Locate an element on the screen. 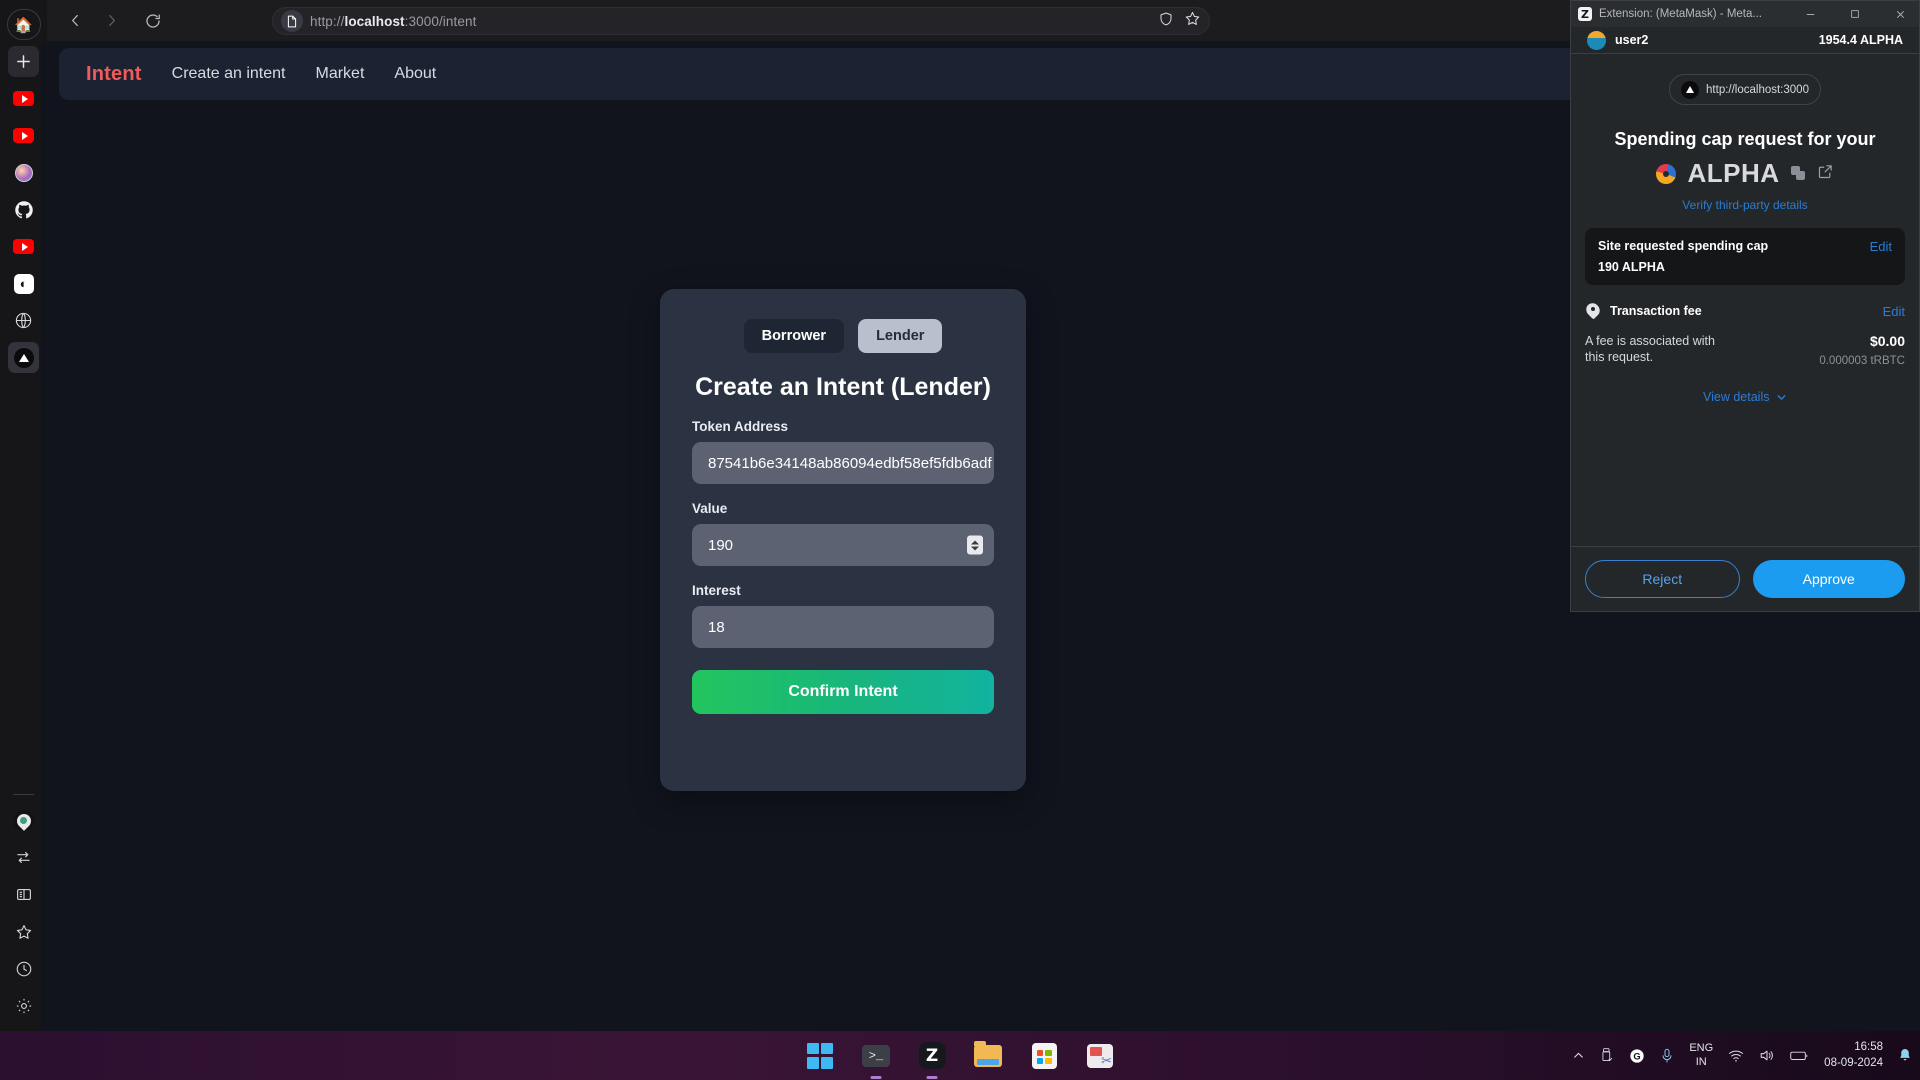 This screenshot has width=1920, height=1080. chevron-down-icon is located at coordinates (1781, 397).